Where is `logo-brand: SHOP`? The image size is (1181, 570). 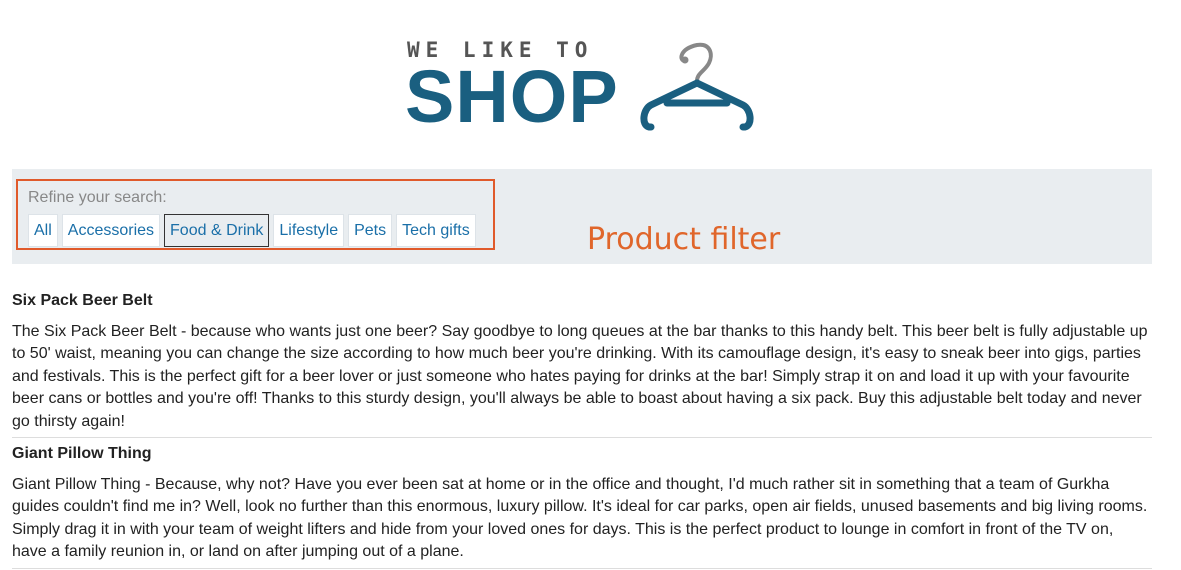 logo-brand: SHOP is located at coordinates (512, 96).